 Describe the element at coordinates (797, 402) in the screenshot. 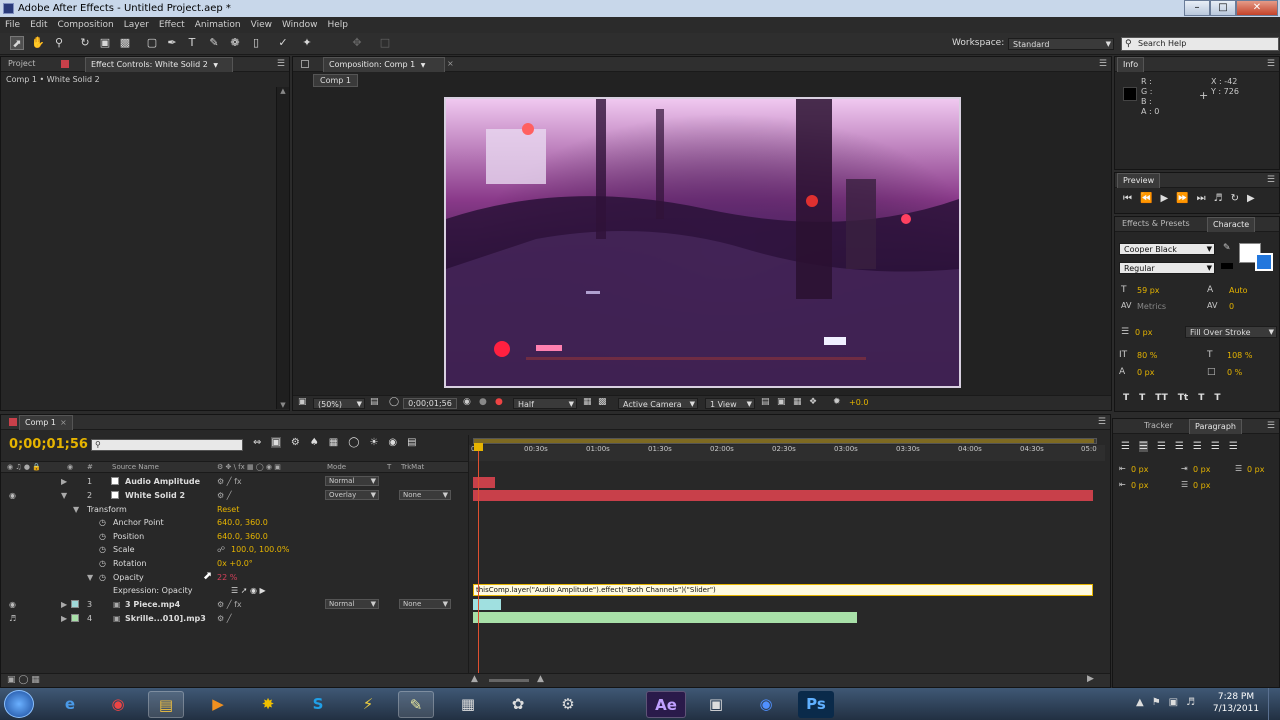

I see `timeline-icon: ▦` at that location.